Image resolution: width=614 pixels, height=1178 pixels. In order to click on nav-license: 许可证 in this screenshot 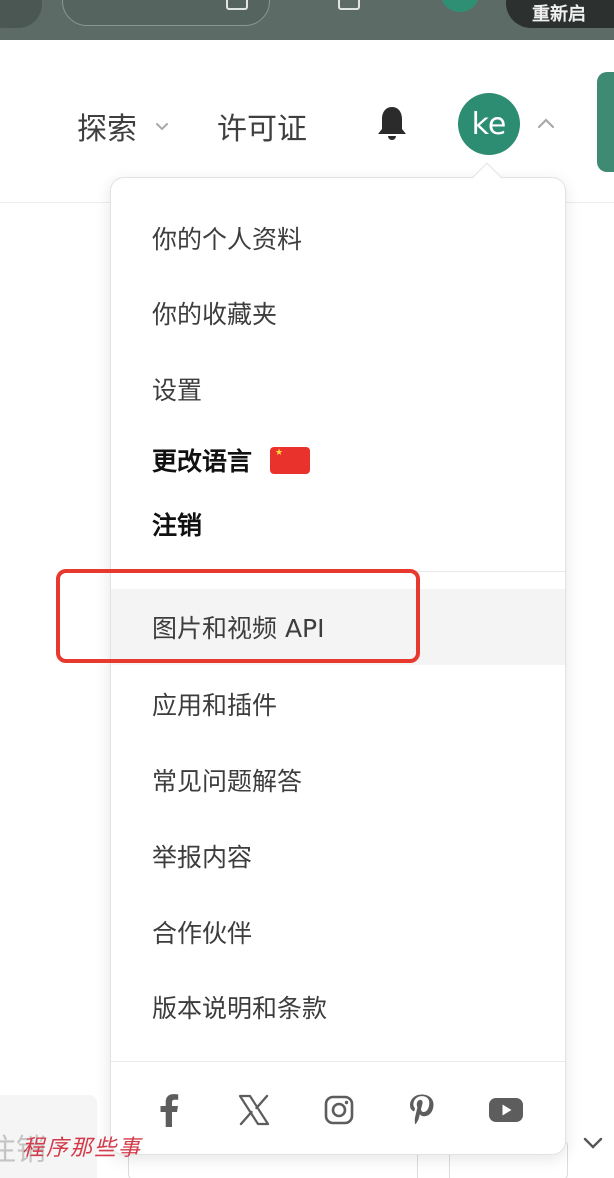, I will do `click(262, 126)`.